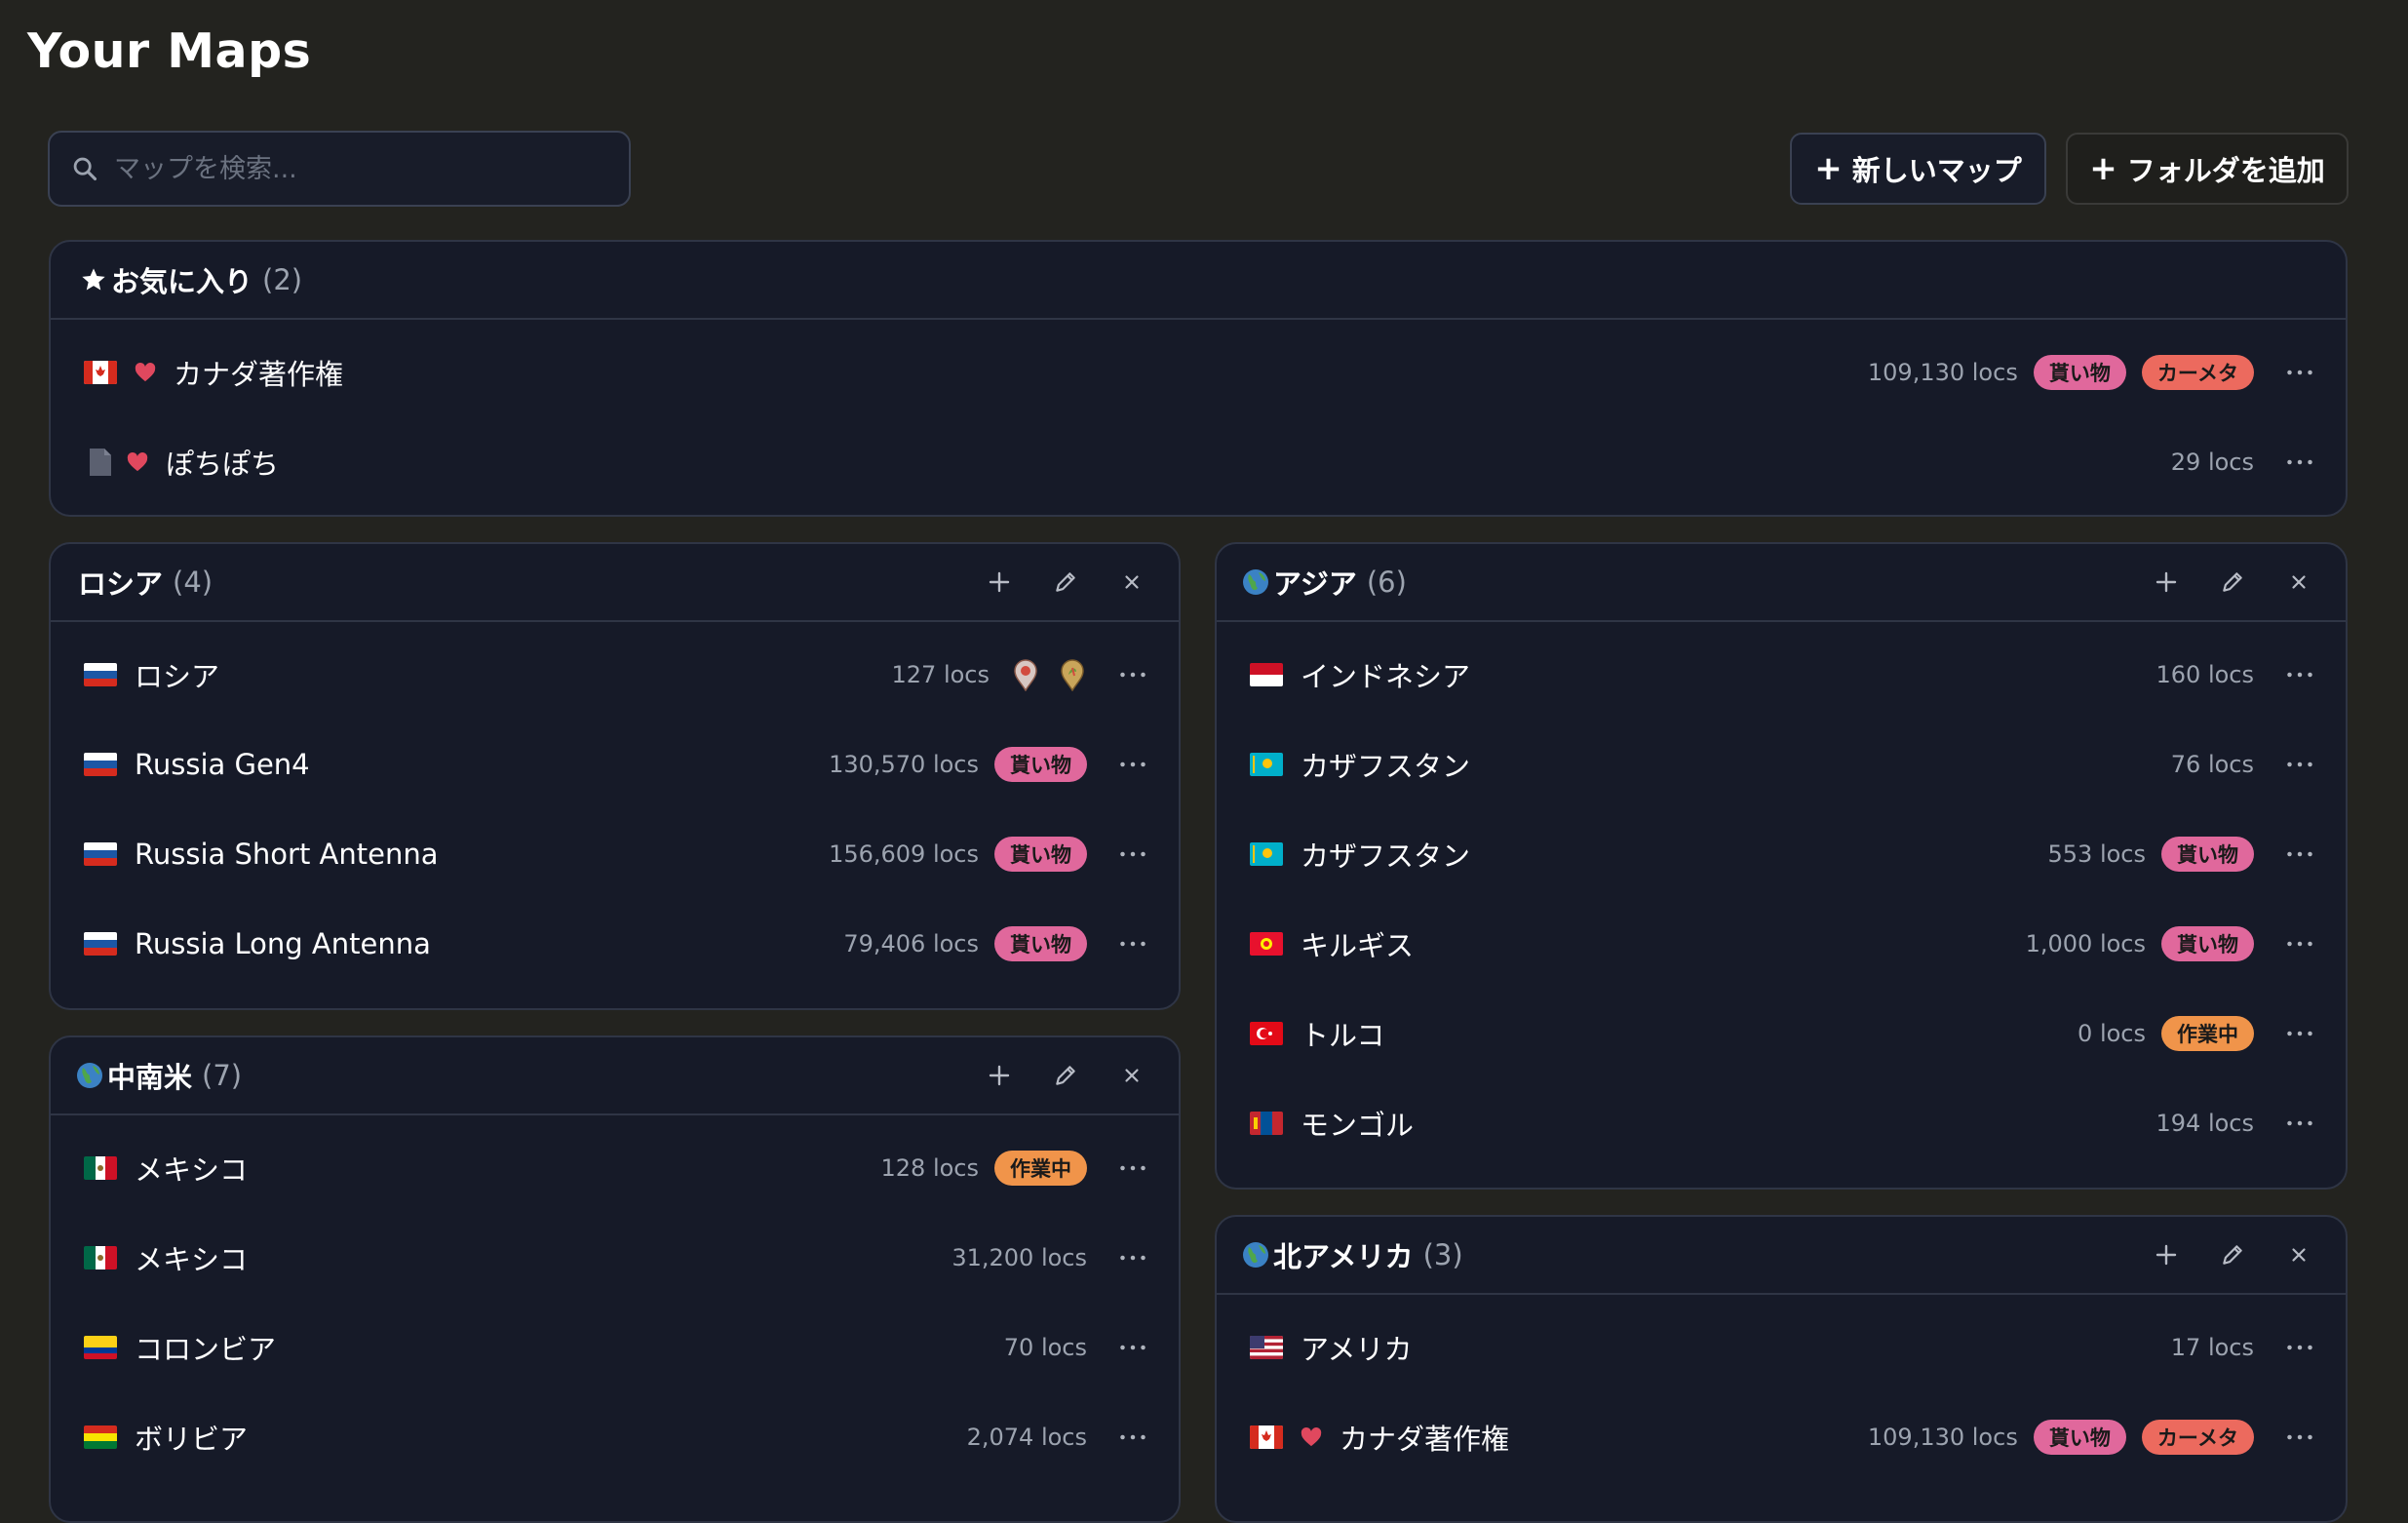  What do you see at coordinates (1781, 854) in the screenshot?
I see `map-row: カザフスタン 553 locs 貰い物` at bounding box center [1781, 854].